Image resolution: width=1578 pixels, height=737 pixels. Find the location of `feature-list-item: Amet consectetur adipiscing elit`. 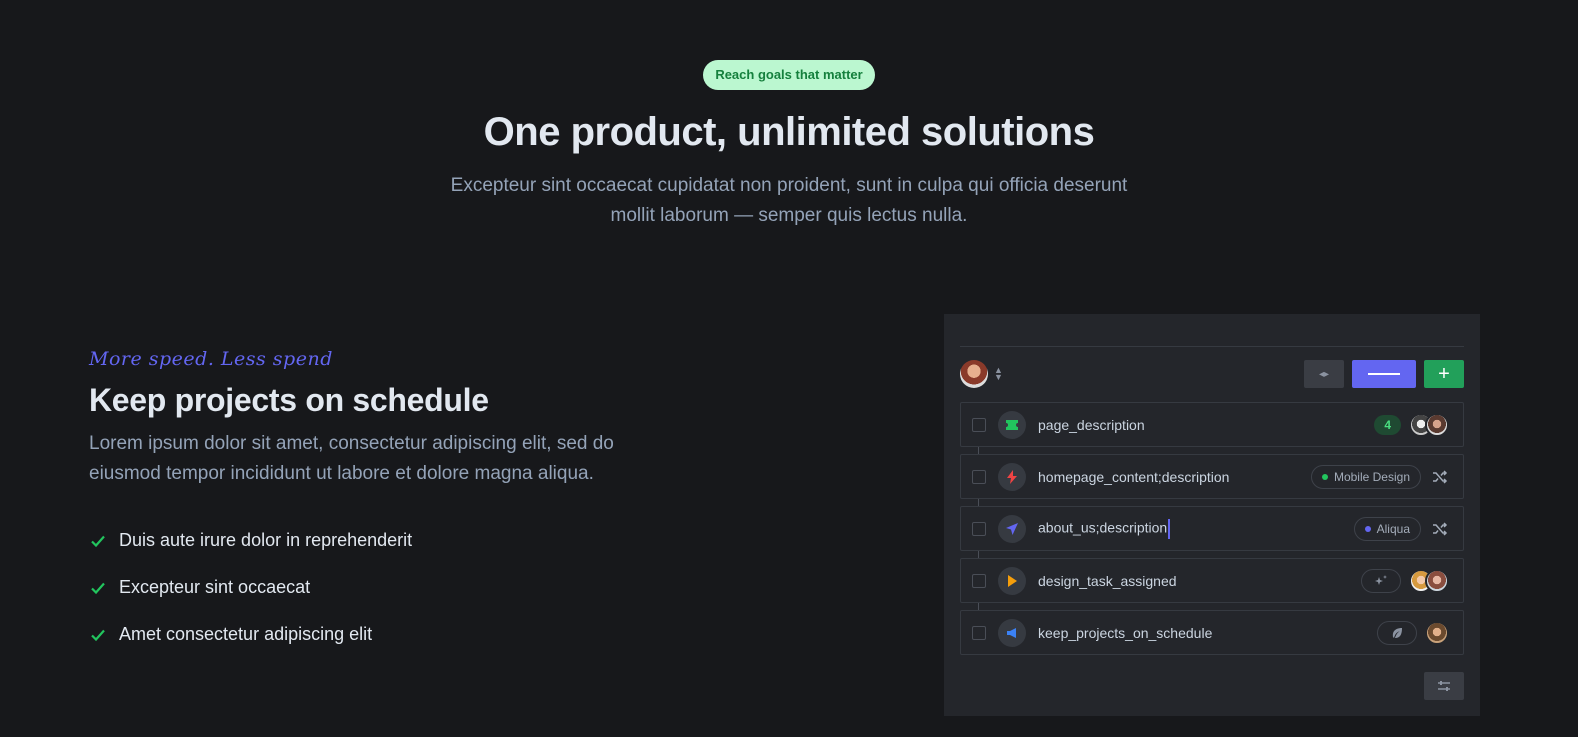

feature-list-item: Amet consectetur adipiscing elit is located at coordinates (369, 634).